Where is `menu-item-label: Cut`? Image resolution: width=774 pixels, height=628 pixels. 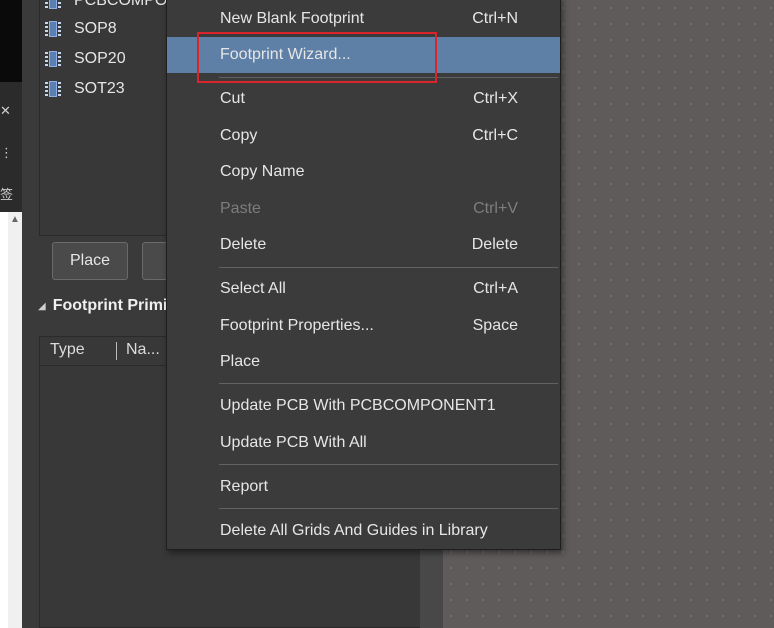 menu-item-label: Cut is located at coordinates (232, 98).